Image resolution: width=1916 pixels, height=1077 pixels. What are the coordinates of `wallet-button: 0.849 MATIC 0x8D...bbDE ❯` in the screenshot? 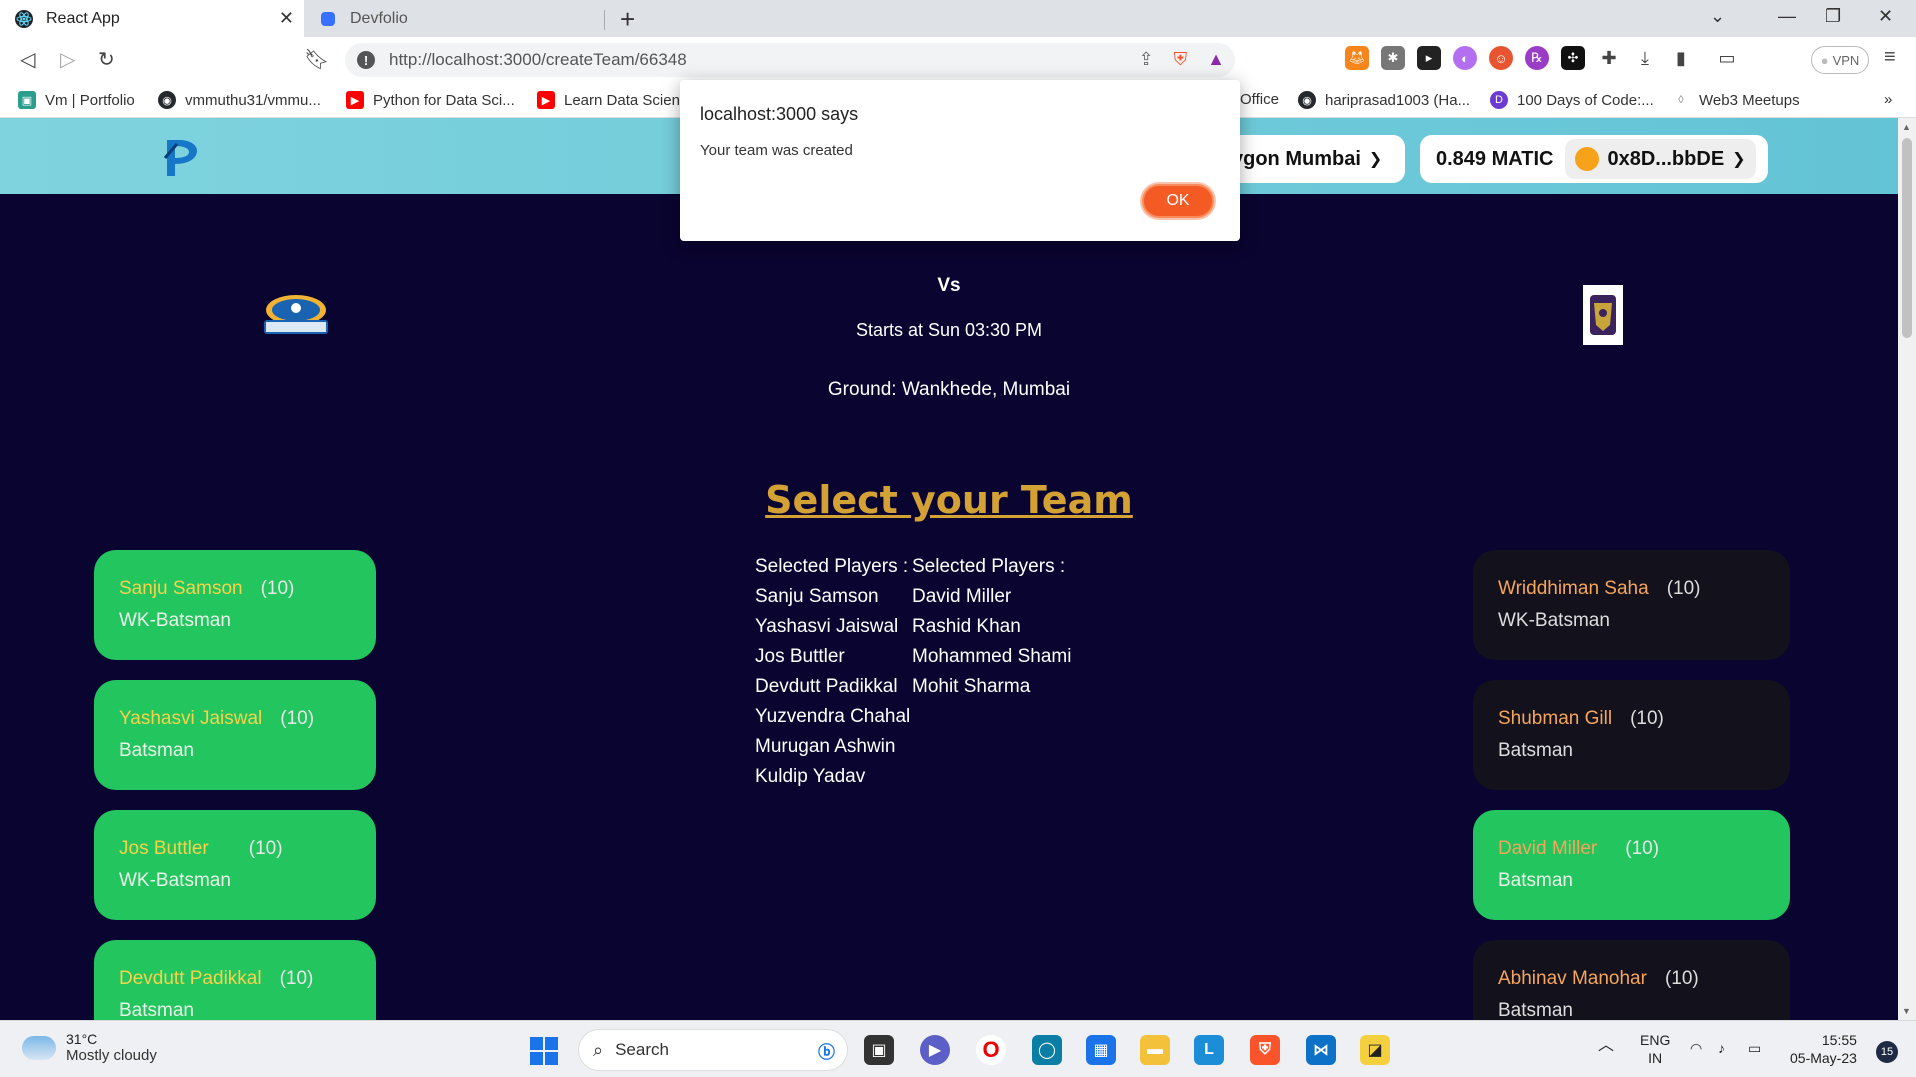 It's located at (1594, 159).